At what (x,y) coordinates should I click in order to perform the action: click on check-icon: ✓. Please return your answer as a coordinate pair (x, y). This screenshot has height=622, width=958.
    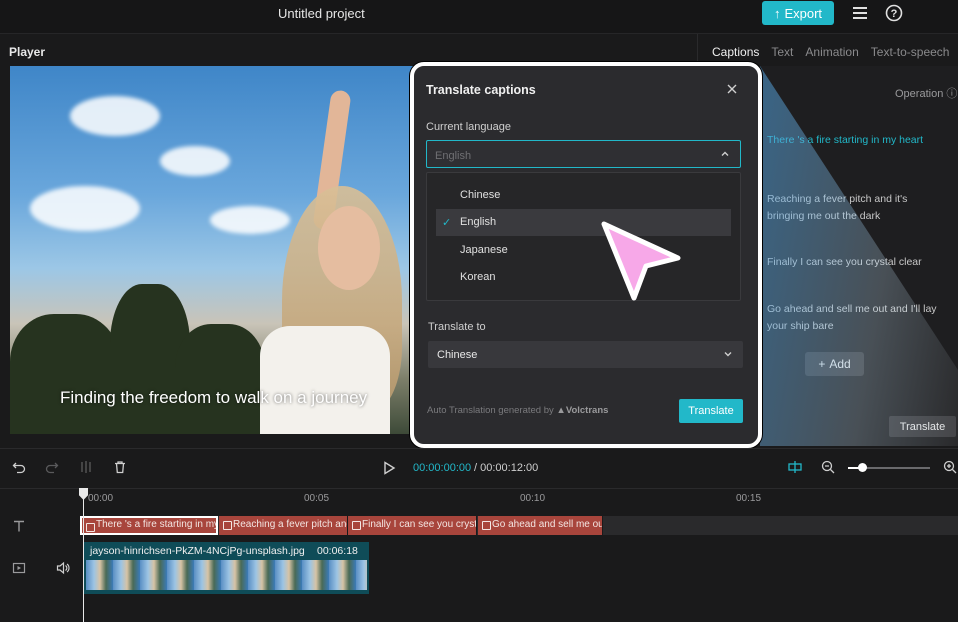
    Looking at the image, I should click on (447, 223).